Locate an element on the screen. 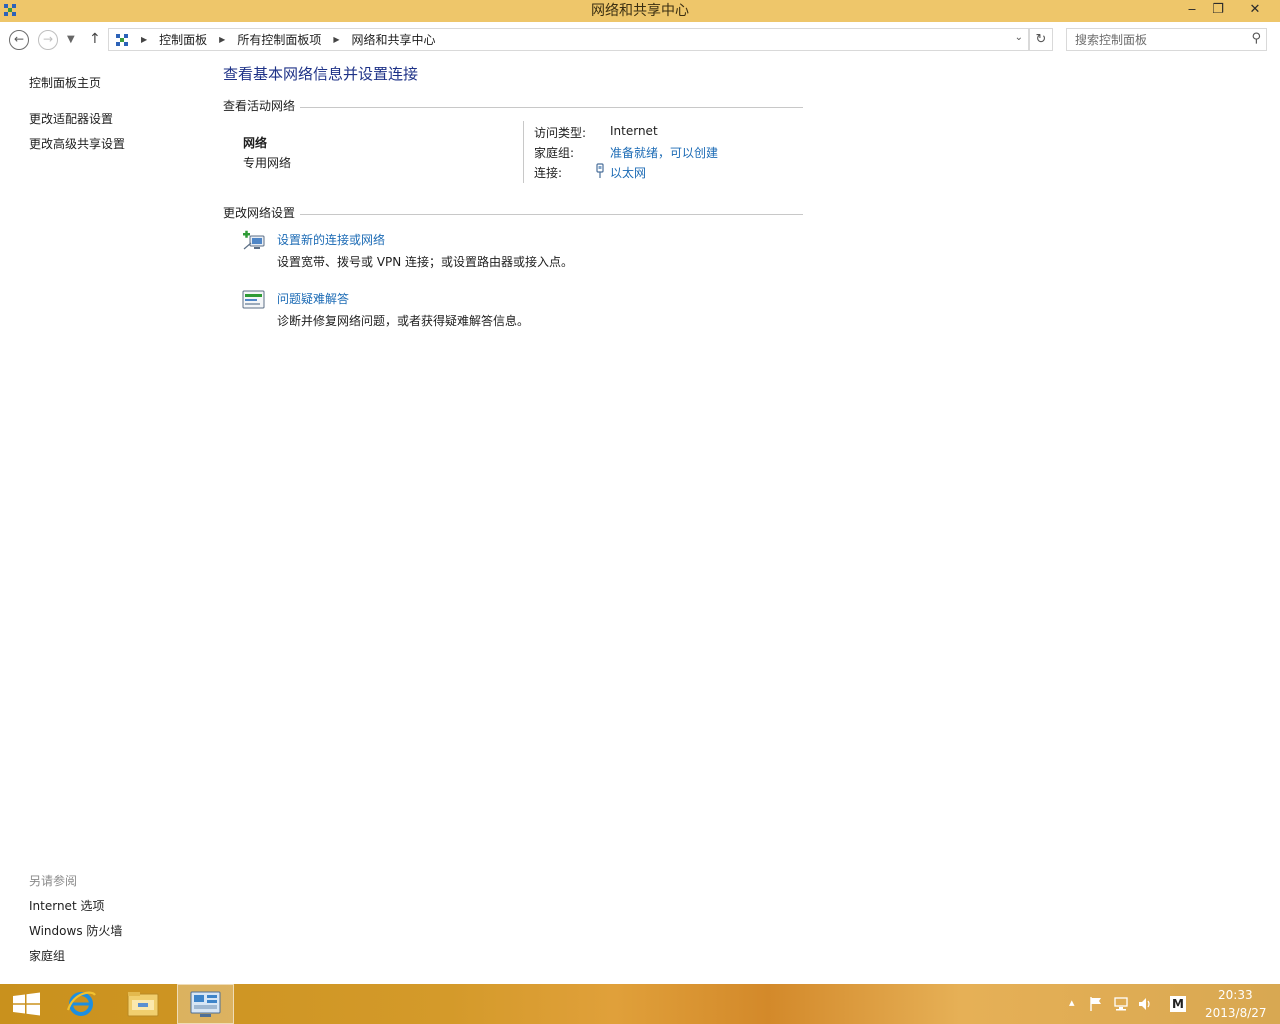  windows-logo-icon is located at coordinates (26, 1004).